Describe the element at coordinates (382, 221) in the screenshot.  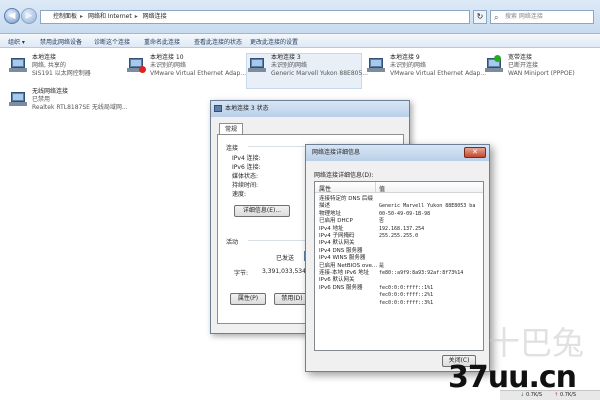
I see `details-row-value: 否` at that location.